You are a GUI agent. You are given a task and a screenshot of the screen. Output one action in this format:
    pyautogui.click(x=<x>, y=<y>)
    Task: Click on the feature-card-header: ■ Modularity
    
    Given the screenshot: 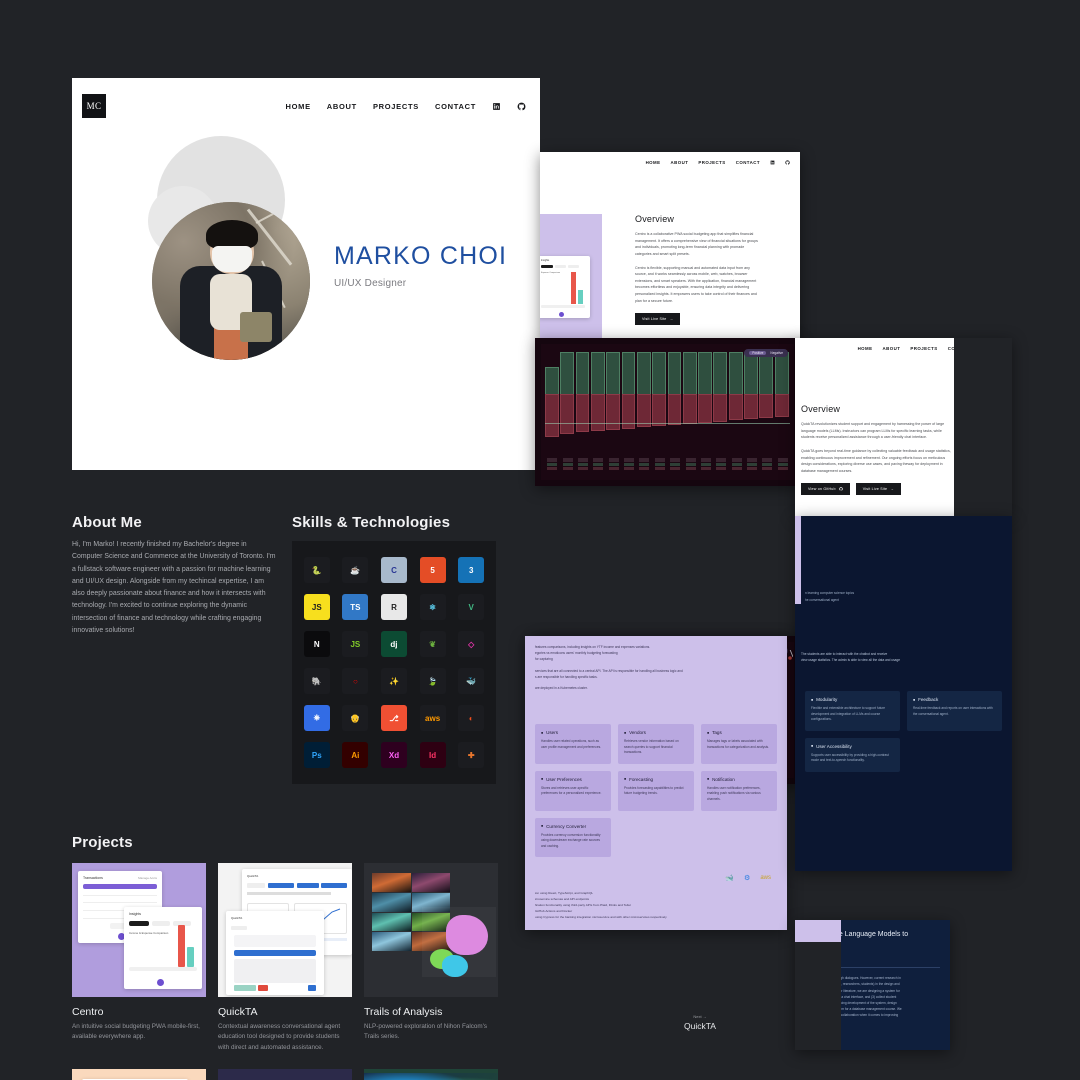 What is the action you would take?
    pyautogui.click(x=852, y=699)
    